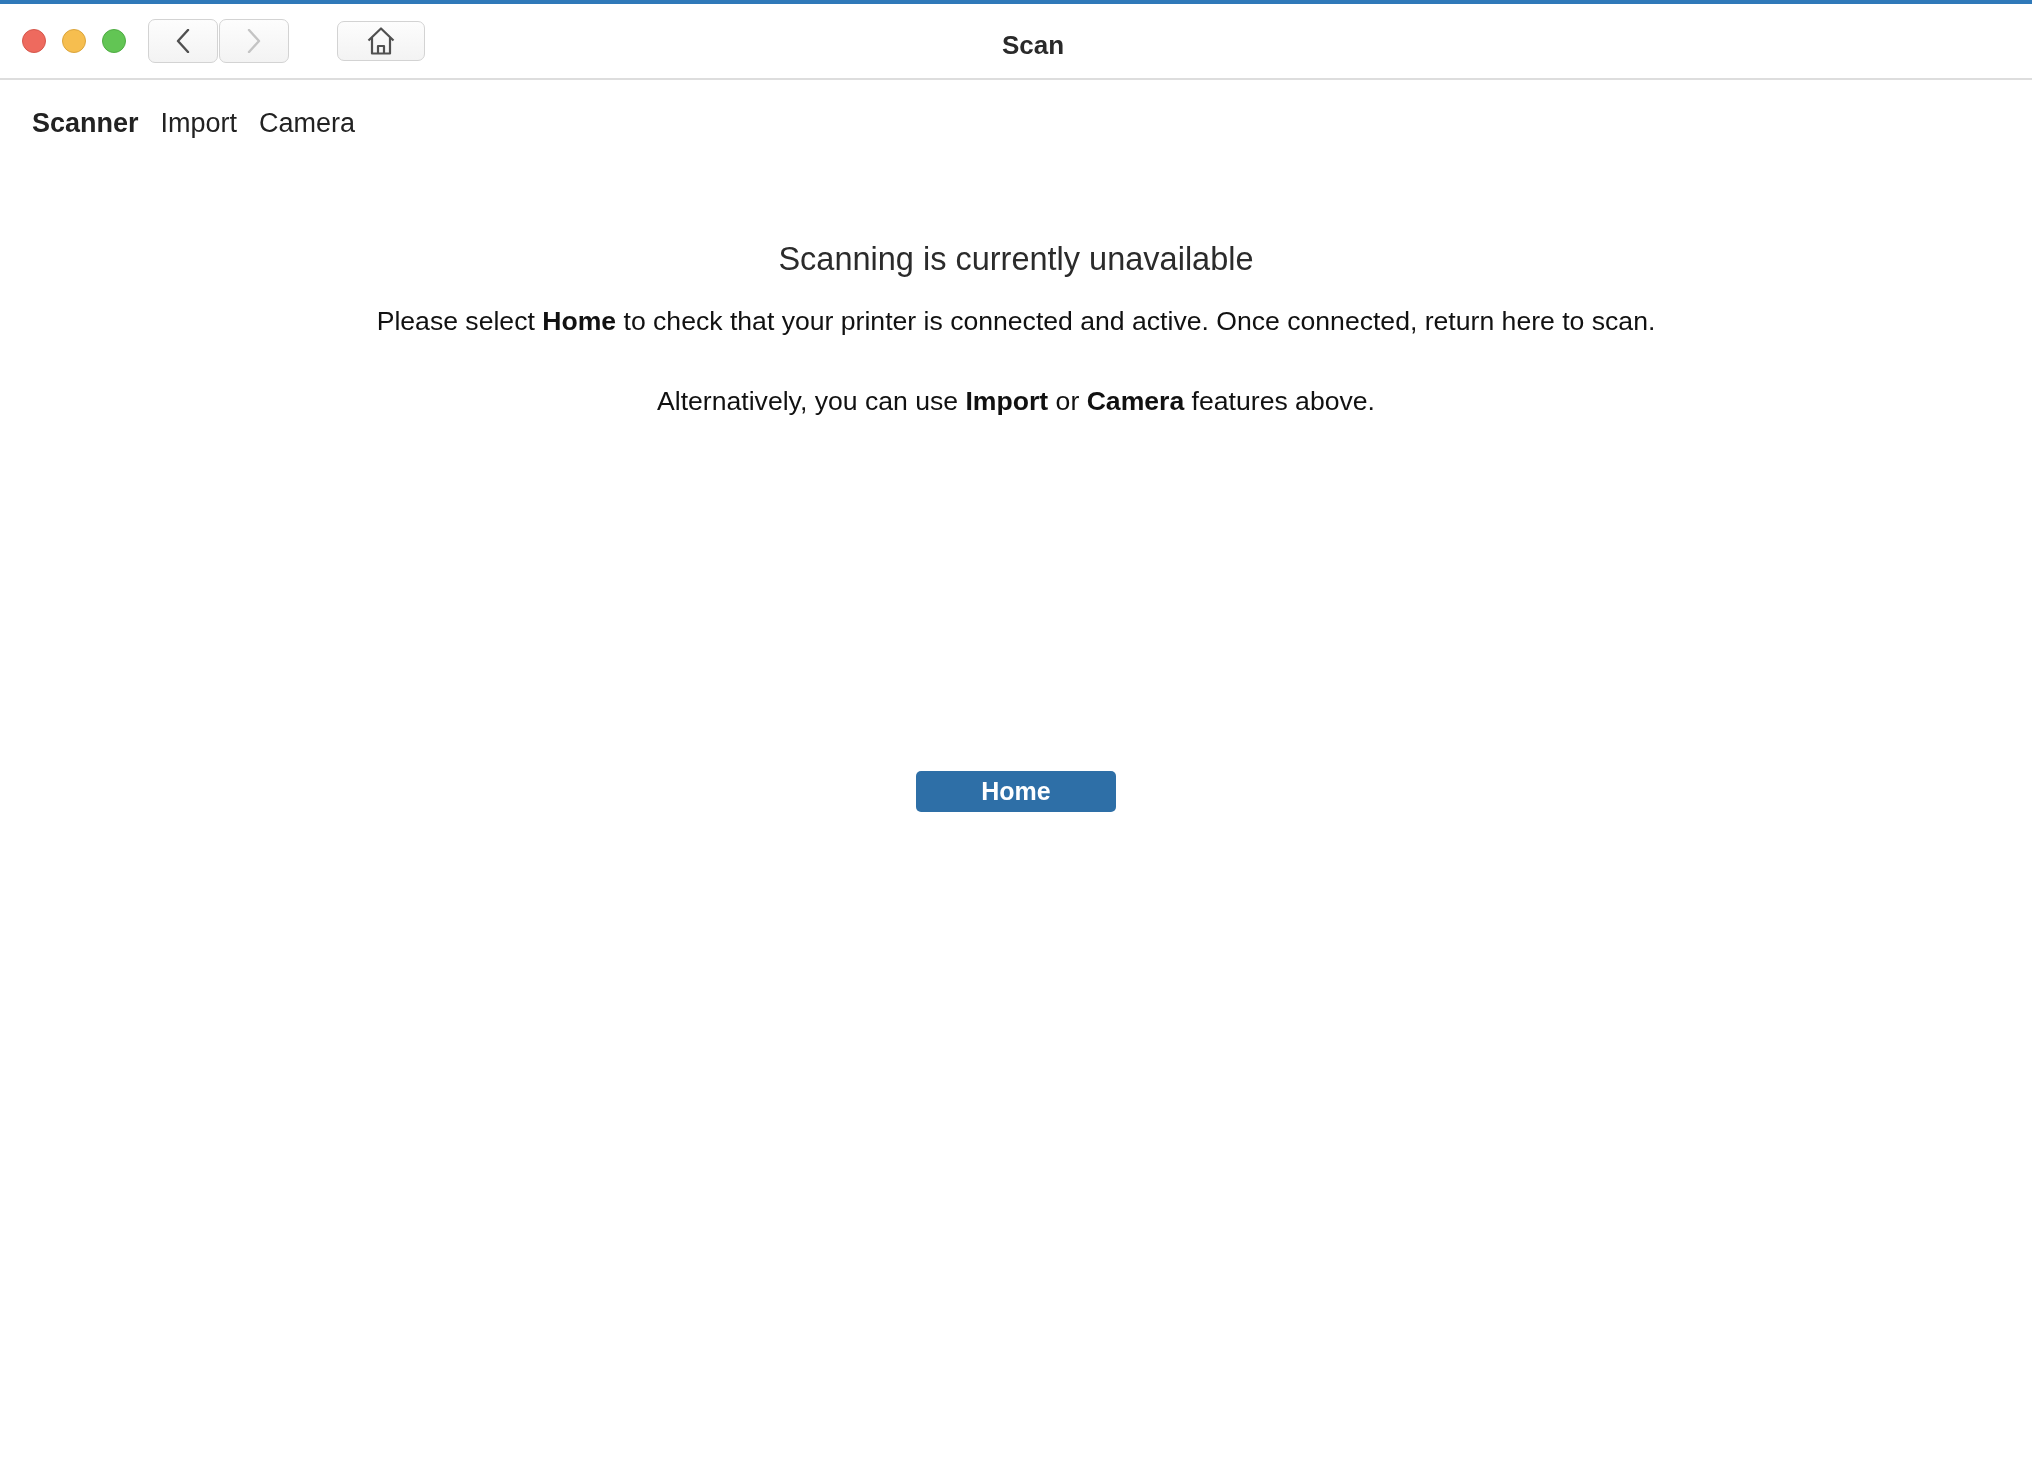 The height and width of the screenshot is (1464, 2032). What do you see at coordinates (34, 41) in the screenshot?
I see `close-icon` at bounding box center [34, 41].